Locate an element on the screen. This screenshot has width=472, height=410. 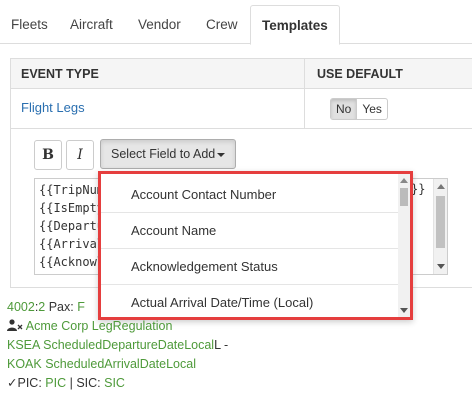
template-line: {{Departu is located at coordinates (72, 226).